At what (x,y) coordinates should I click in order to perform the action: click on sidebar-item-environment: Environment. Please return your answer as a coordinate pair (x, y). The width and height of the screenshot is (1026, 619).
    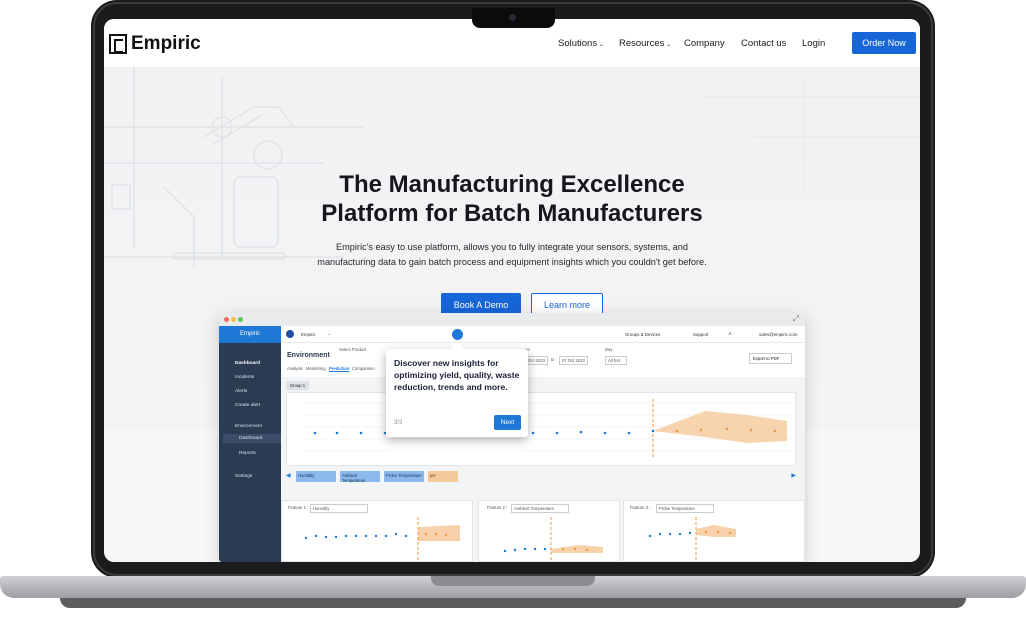
    Looking at the image, I should click on (248, 426).